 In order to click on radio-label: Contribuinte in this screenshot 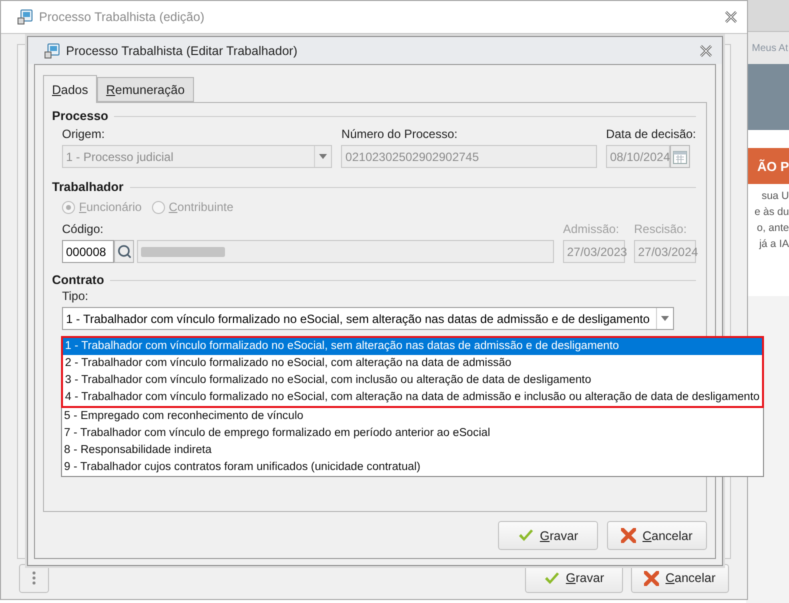, I will do `click(201, 207)`.